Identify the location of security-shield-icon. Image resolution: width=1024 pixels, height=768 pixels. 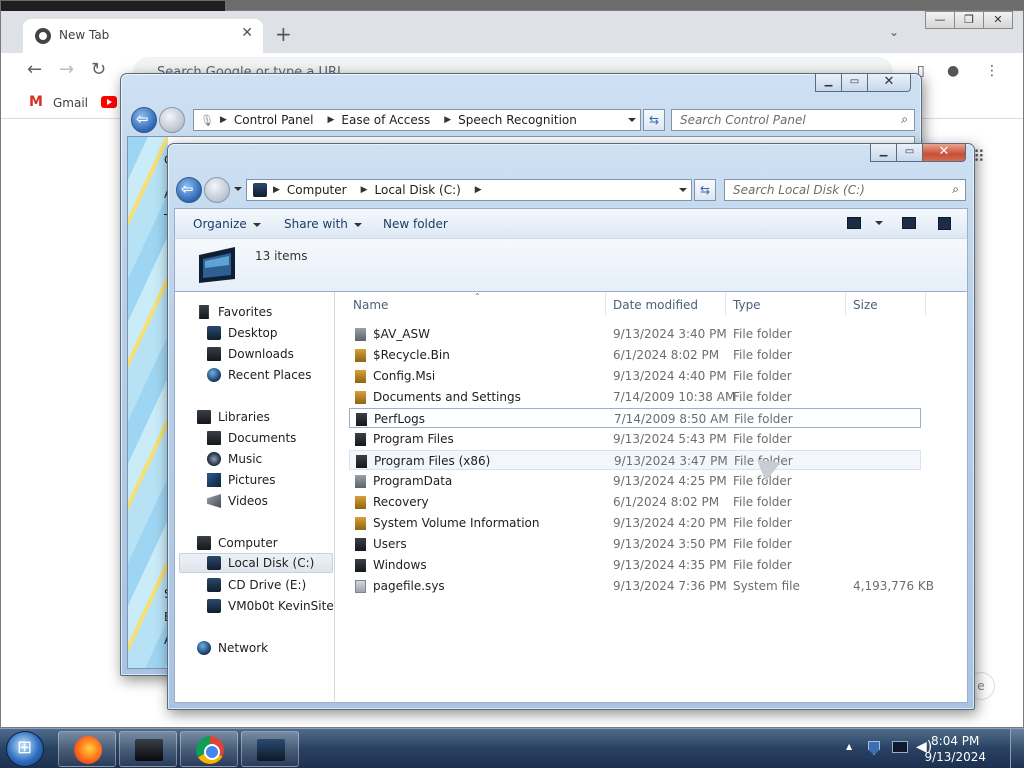
(874, 748).